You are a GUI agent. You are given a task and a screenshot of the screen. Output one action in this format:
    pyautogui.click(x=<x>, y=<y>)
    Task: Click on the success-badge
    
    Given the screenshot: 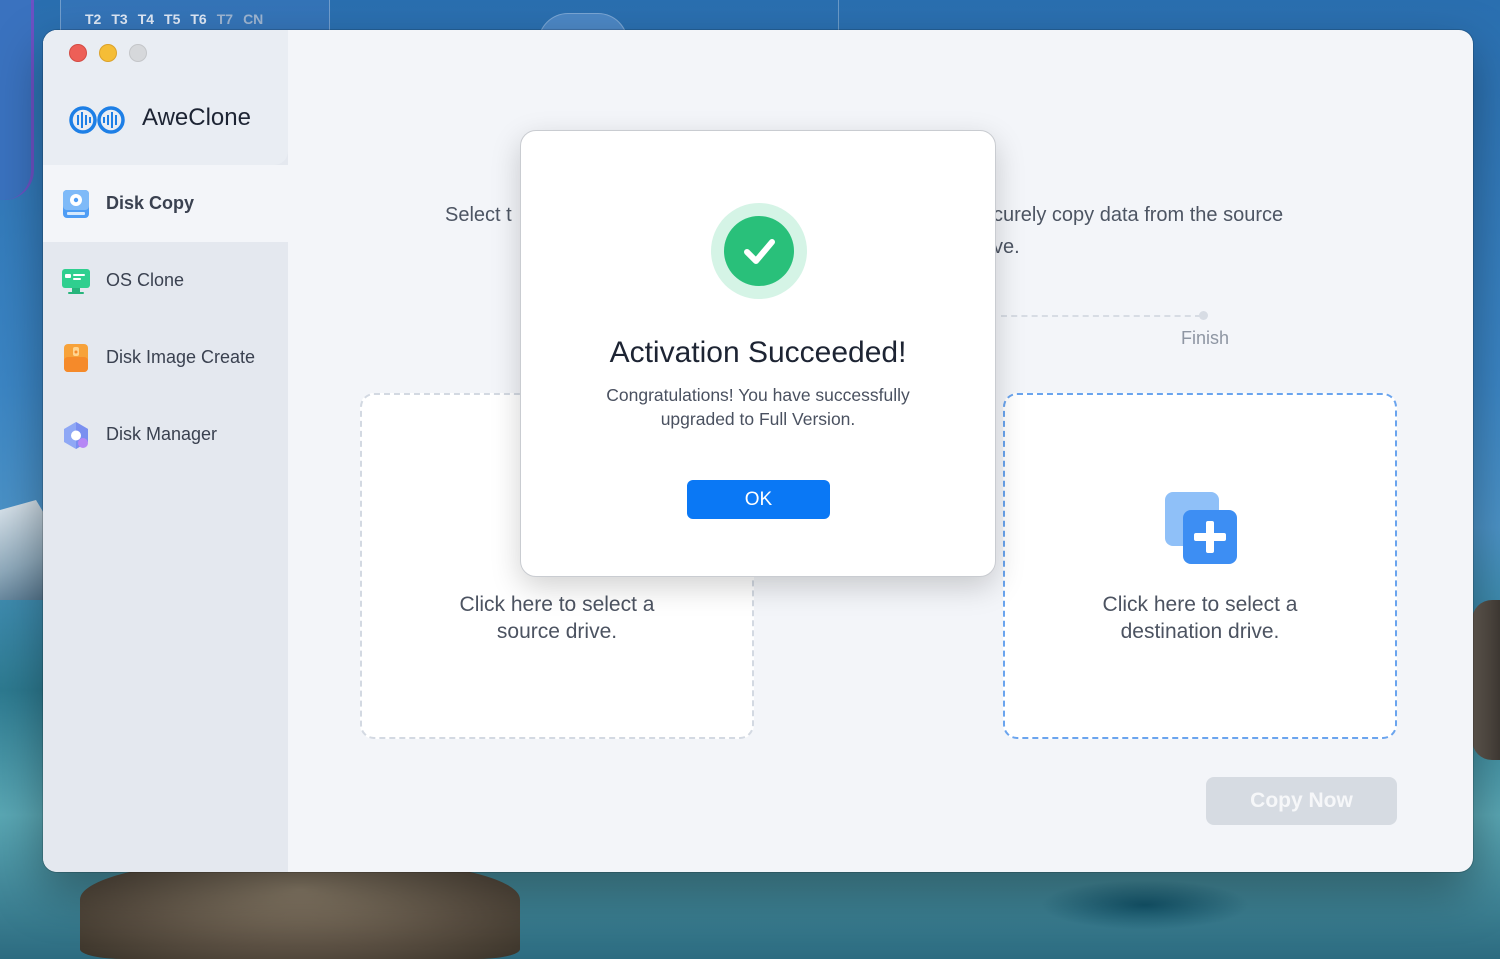 What is the action you would take?
    pyautogui.click(x=759, y=251)
    